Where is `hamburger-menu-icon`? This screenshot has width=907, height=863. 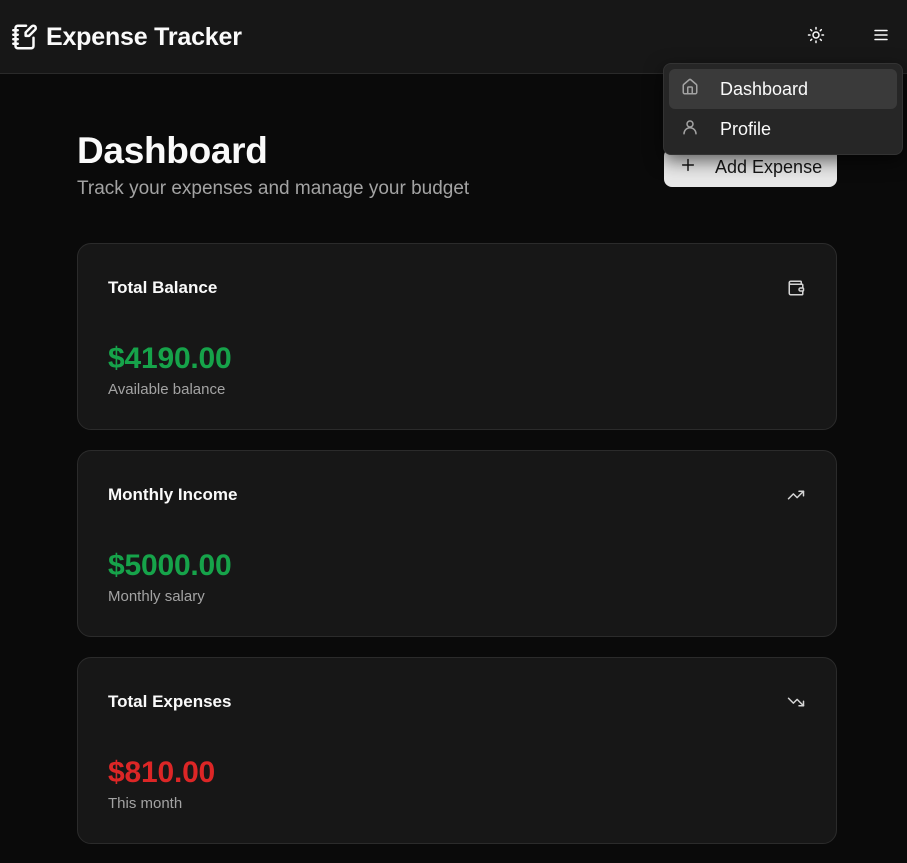 hamburger-menu-icon is located at coordinates (881, 37).